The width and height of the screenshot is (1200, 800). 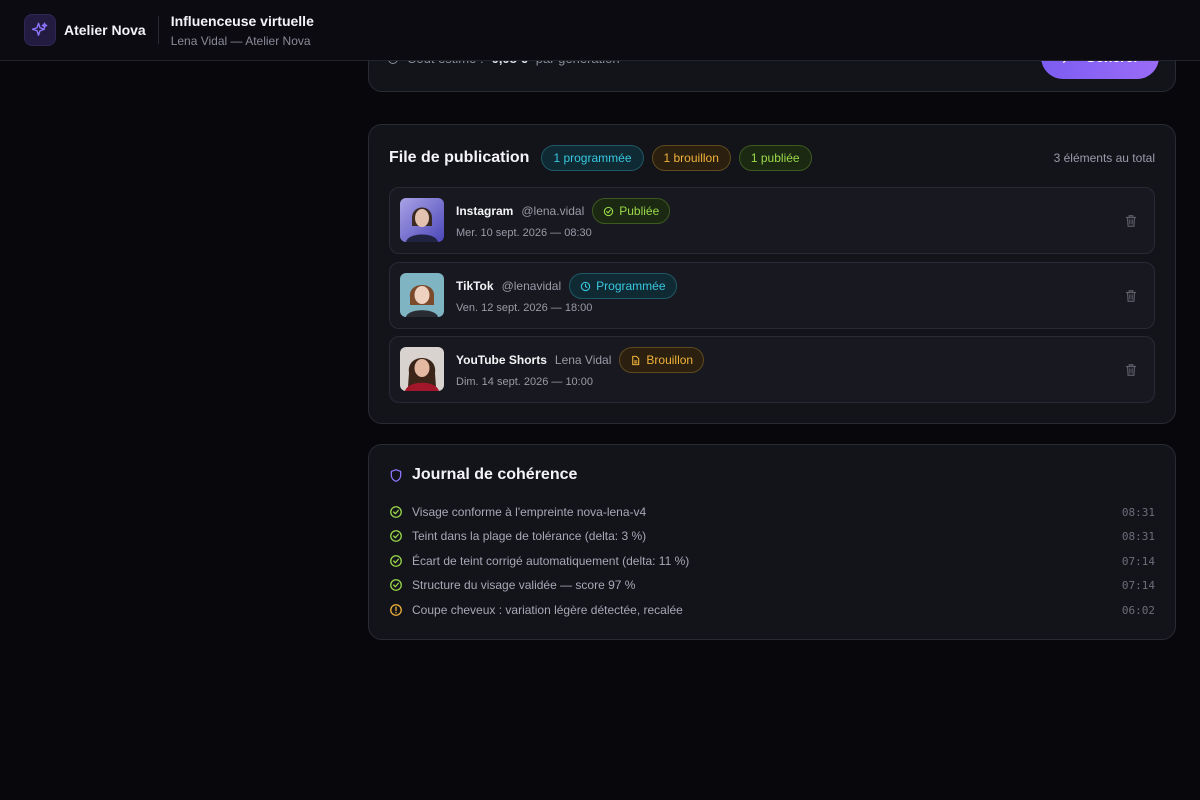 What do you see at coordinates (531, 286) in the screenshot?
I see `account-handle: @lenavidal` at bounding box center [531, 286].